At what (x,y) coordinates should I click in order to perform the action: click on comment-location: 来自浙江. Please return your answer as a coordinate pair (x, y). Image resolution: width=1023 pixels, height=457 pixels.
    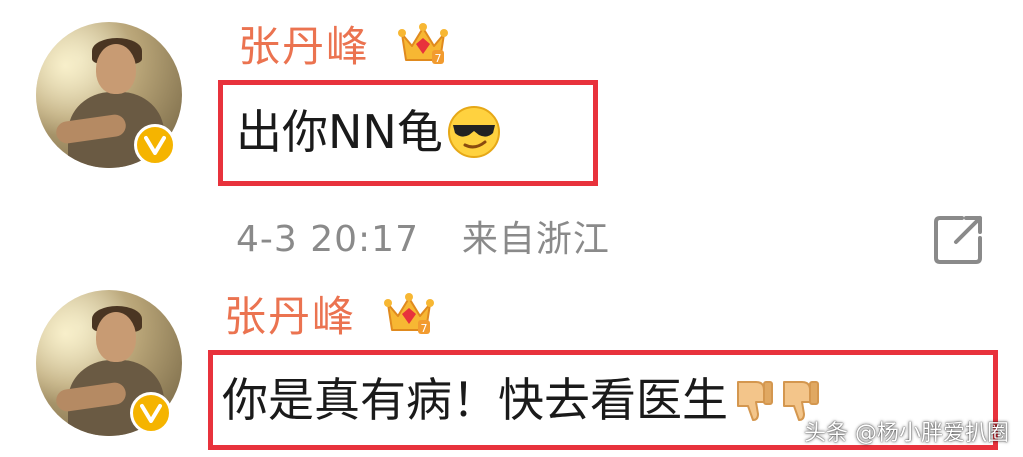
    Looking at the image, I should click on (535, 239).